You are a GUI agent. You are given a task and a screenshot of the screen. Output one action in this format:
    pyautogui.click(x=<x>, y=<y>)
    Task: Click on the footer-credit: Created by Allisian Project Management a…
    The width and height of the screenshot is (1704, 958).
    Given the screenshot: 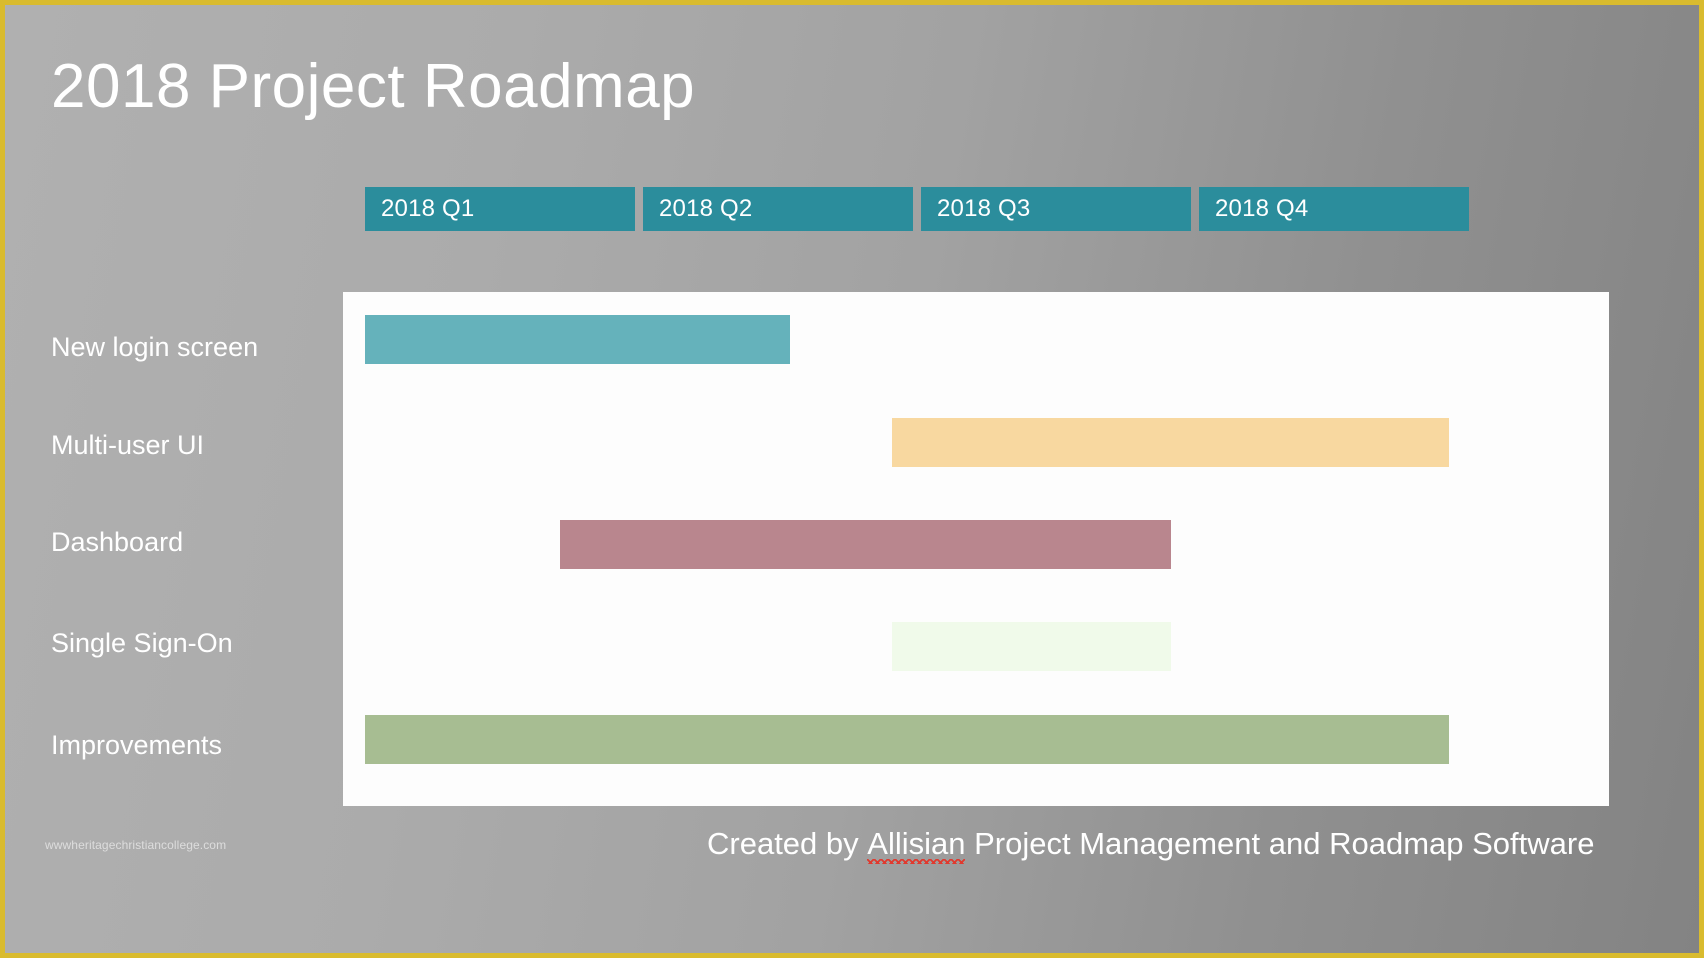 What is the action you would take?
    pyautogui.click(x=1151, y=845)
    